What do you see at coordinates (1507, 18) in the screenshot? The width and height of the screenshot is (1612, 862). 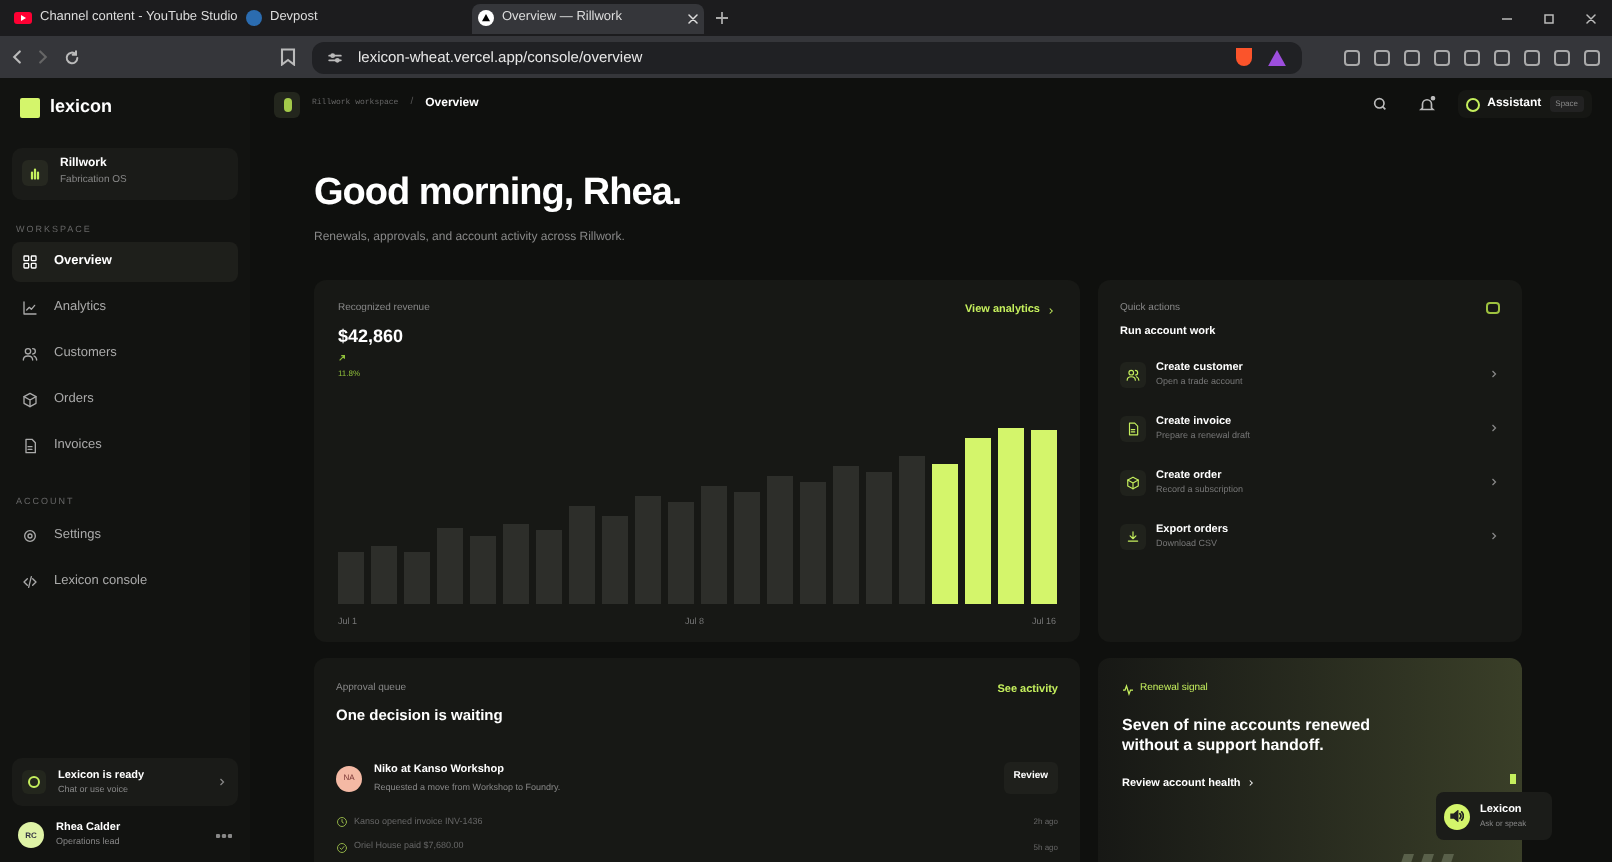 I see `minimize-icon` at bounding box center [1507, 18].